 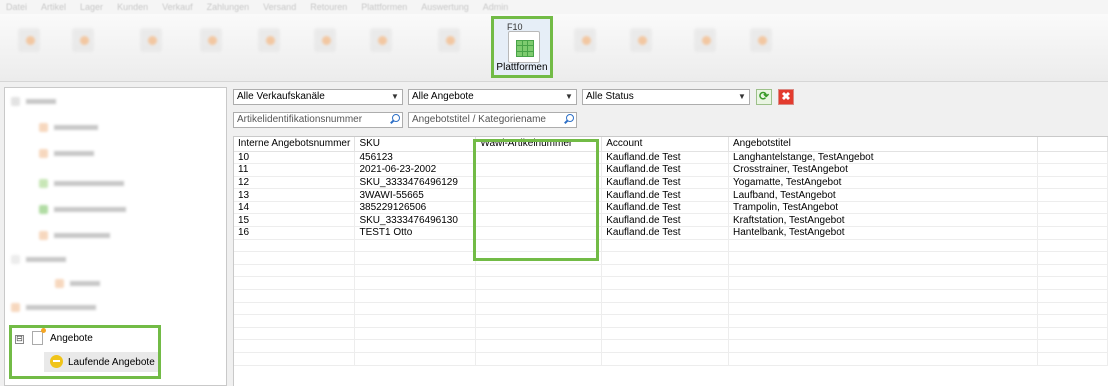 I want to click on column-header-account: Account, so click(x=665, y=144).